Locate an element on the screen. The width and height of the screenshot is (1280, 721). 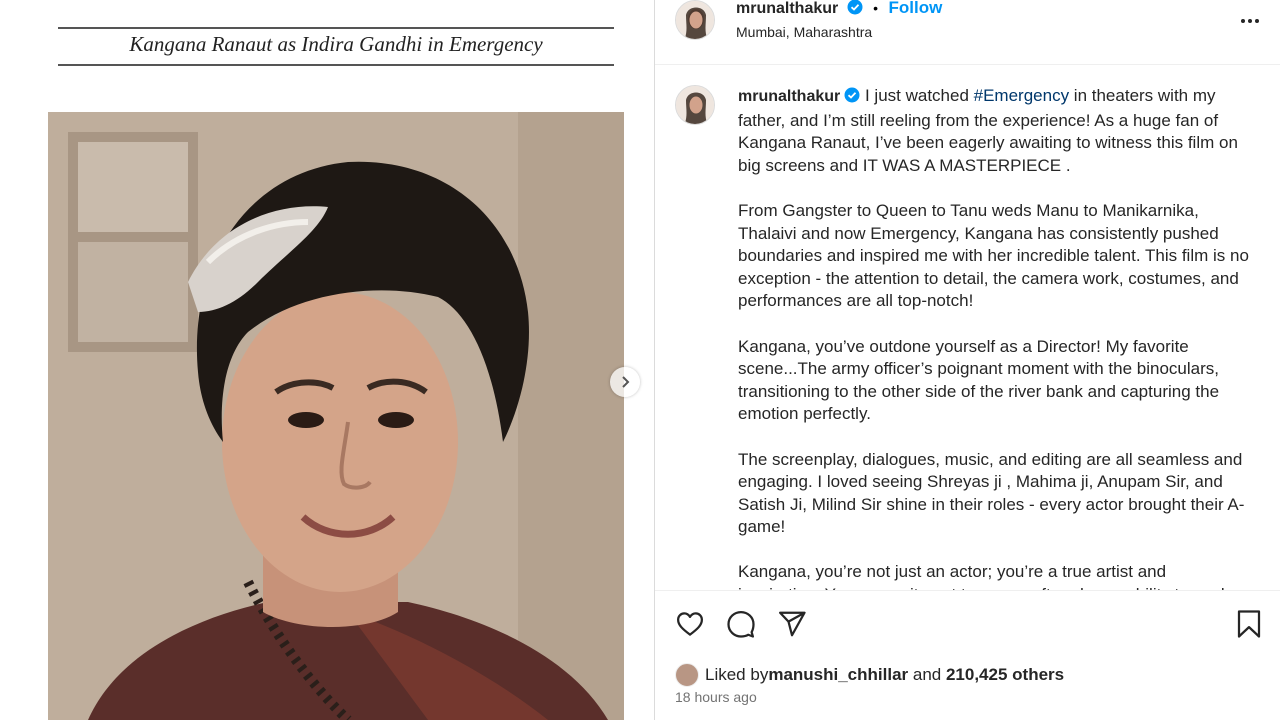
bookmark-icon is located at coordinates (1249, 624).